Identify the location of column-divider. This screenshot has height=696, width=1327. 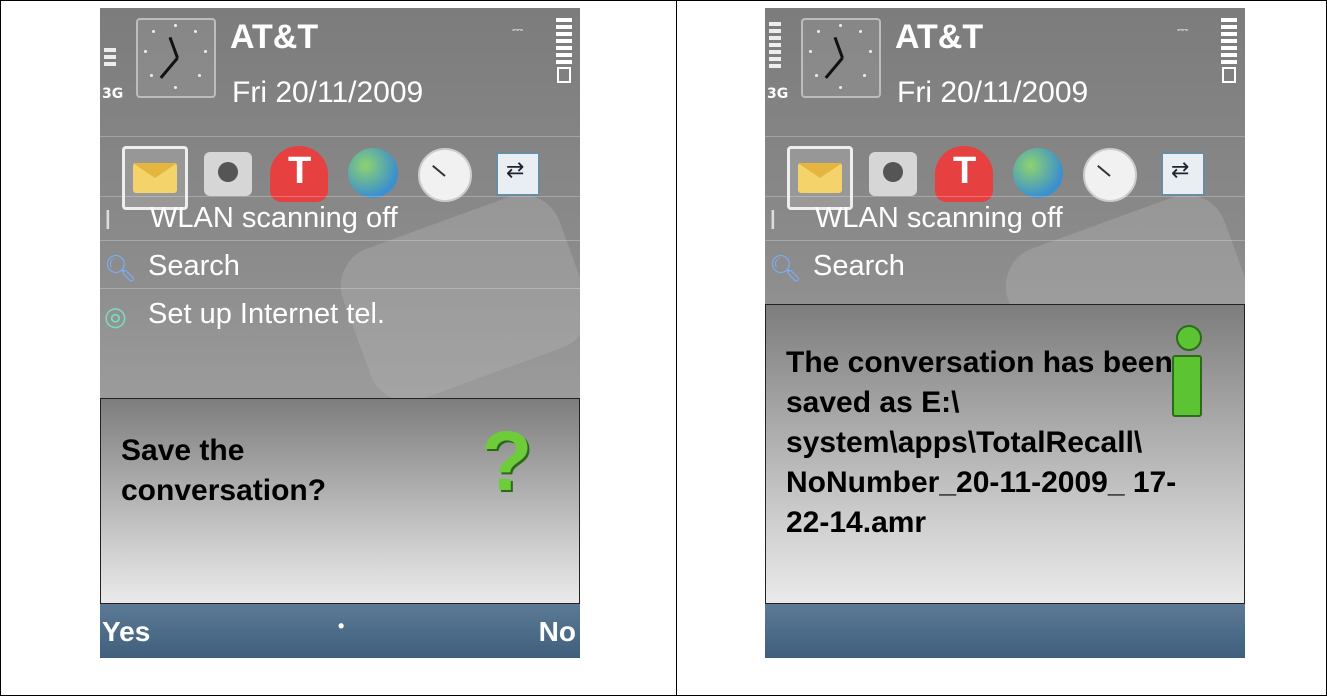
(676, 348).